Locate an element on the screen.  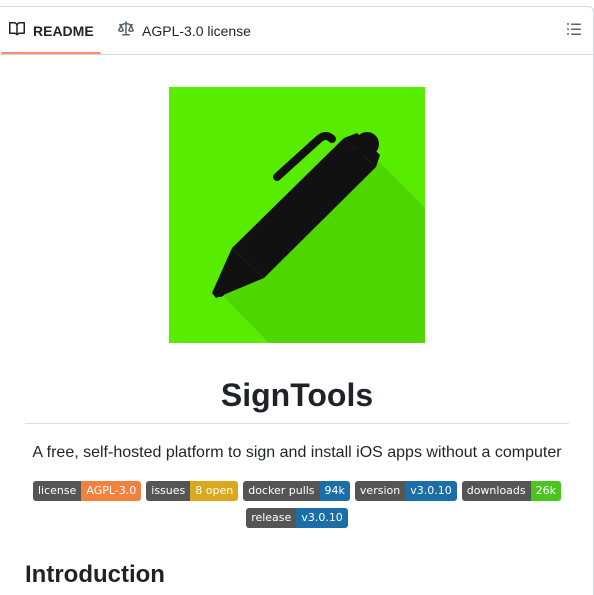
version-badge: version v3.0.10 is located at coordinates (405, 491).